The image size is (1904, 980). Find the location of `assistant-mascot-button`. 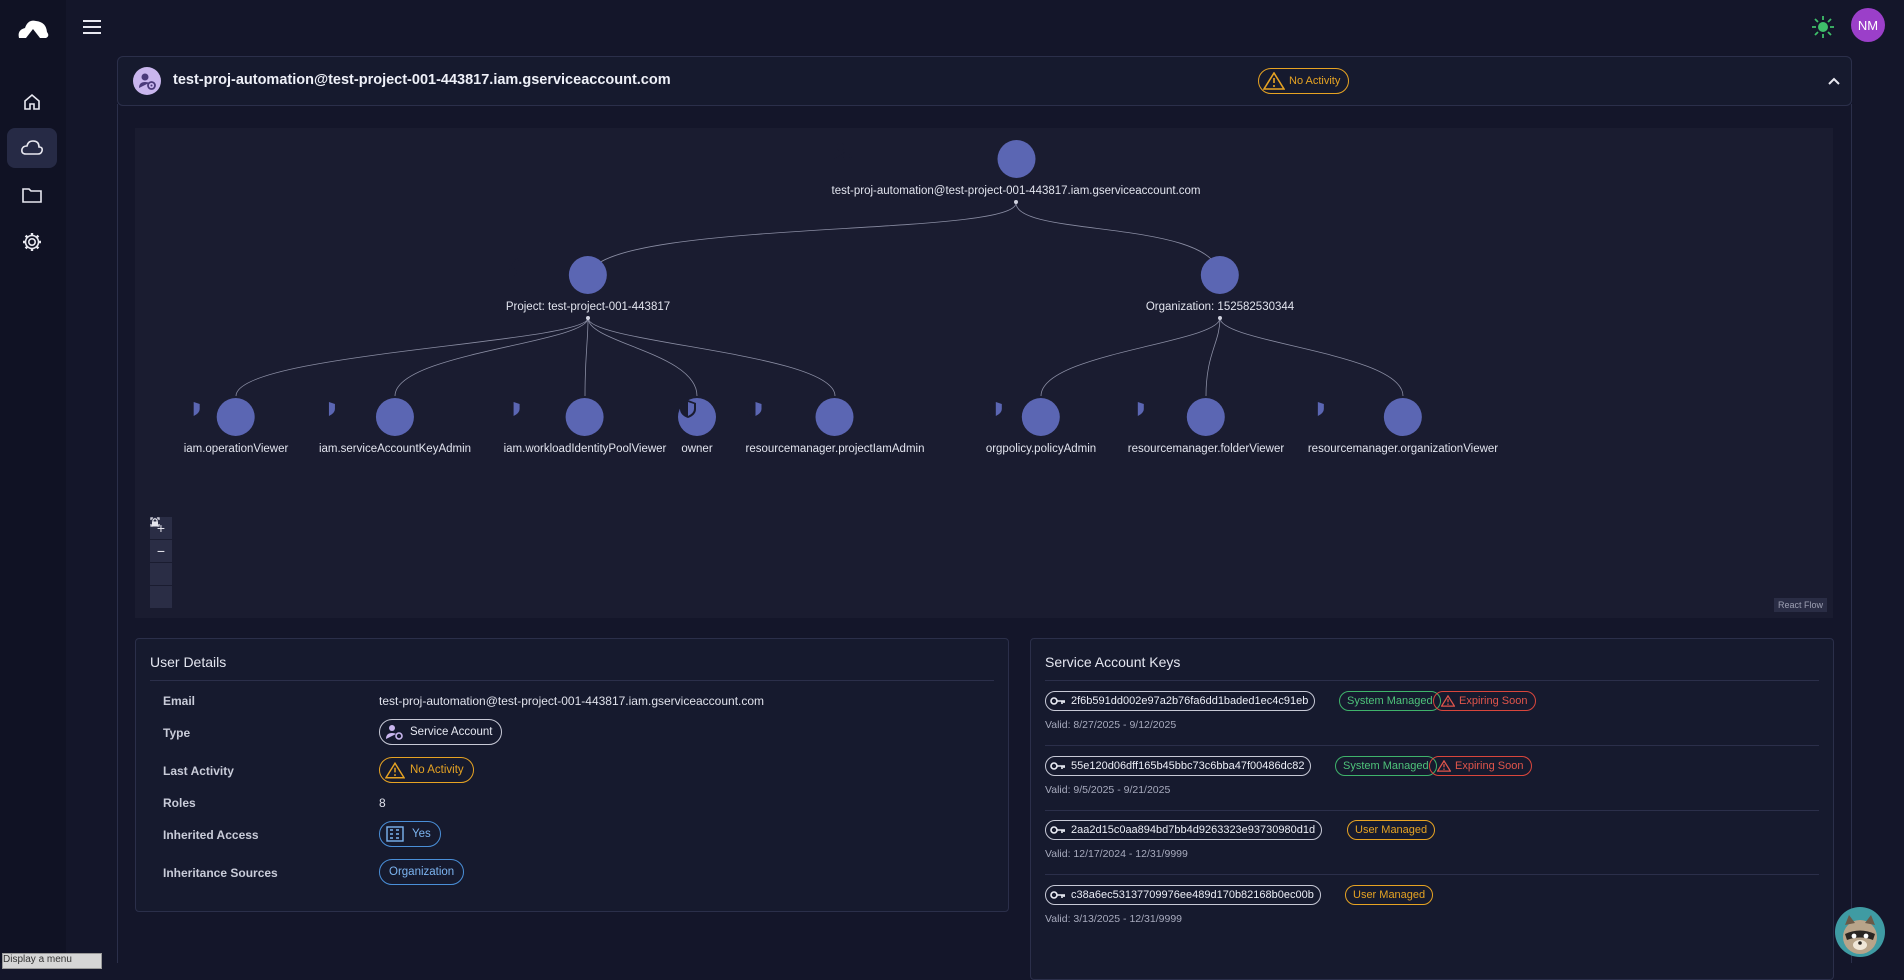

assistant-mascot-button is located at coordinates (1860, 932).